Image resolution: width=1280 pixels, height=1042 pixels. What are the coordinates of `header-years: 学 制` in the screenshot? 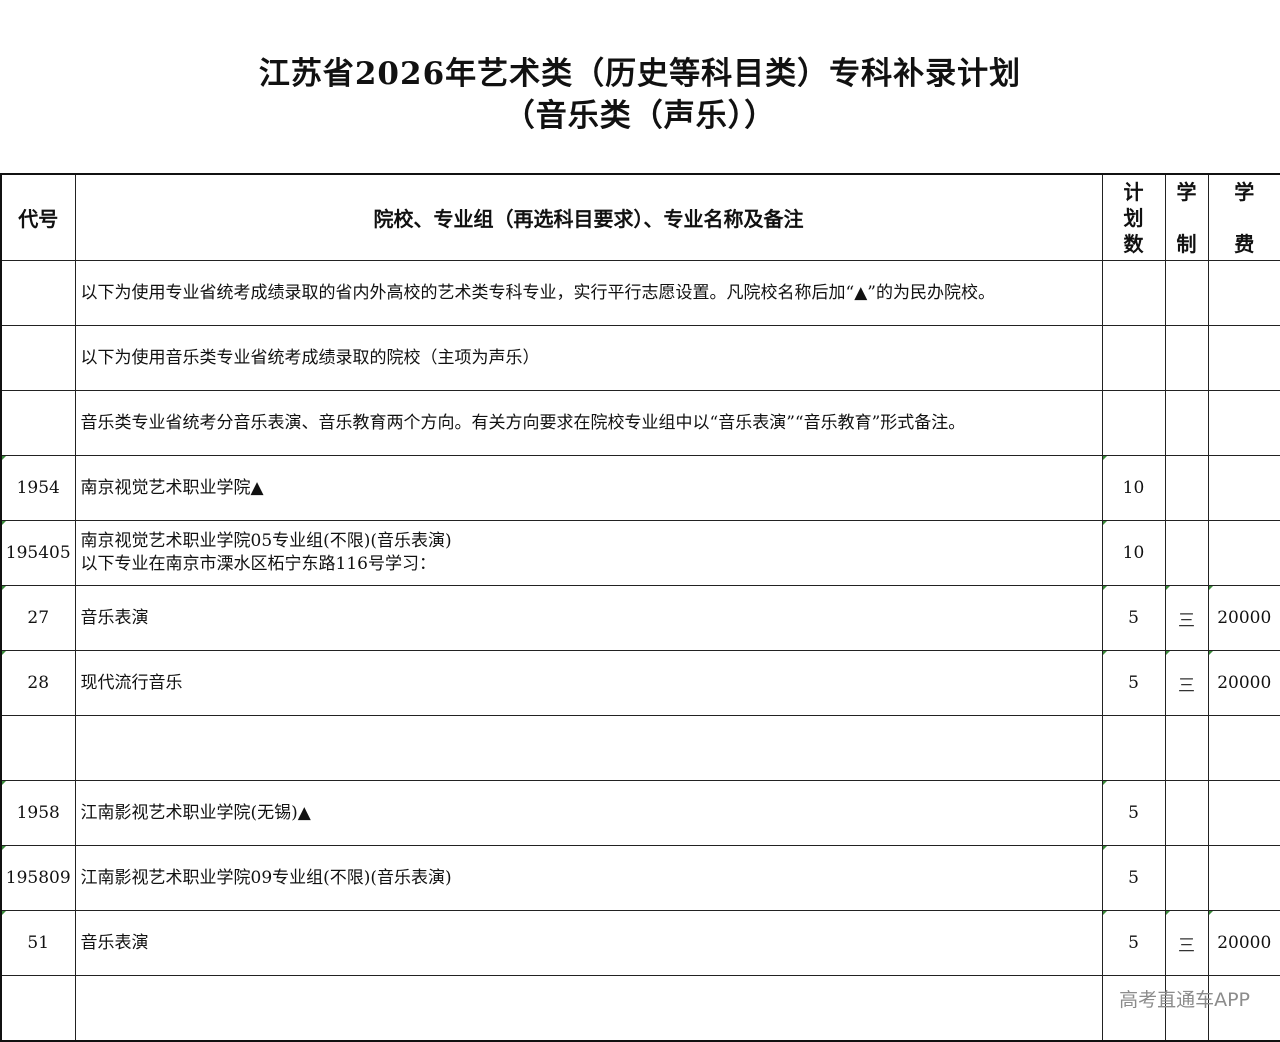 It's located at (1186, 217).